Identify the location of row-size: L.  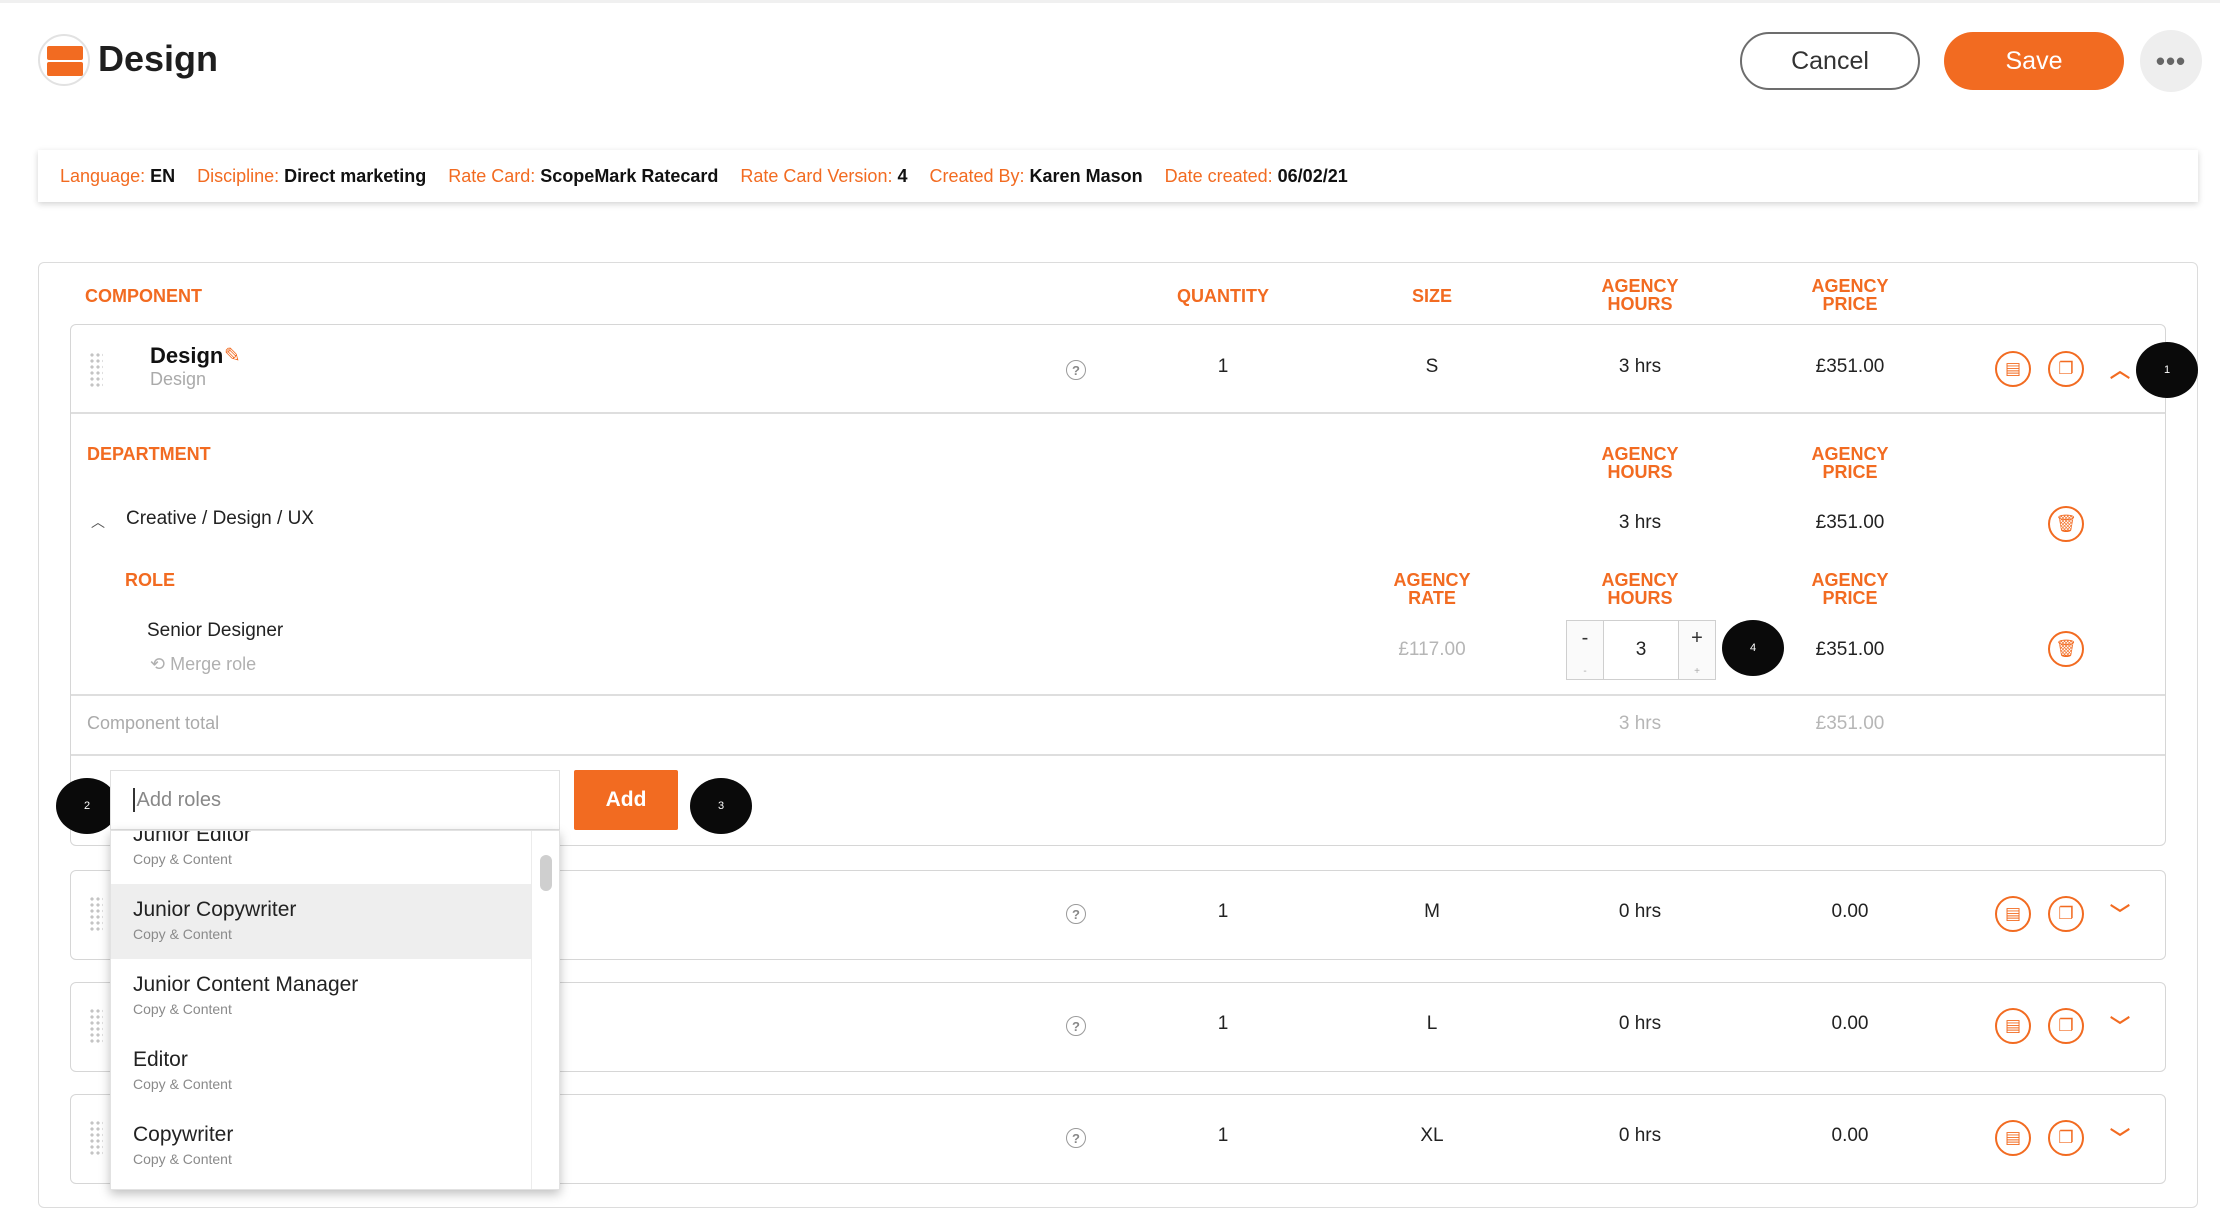
(1432, 1023).